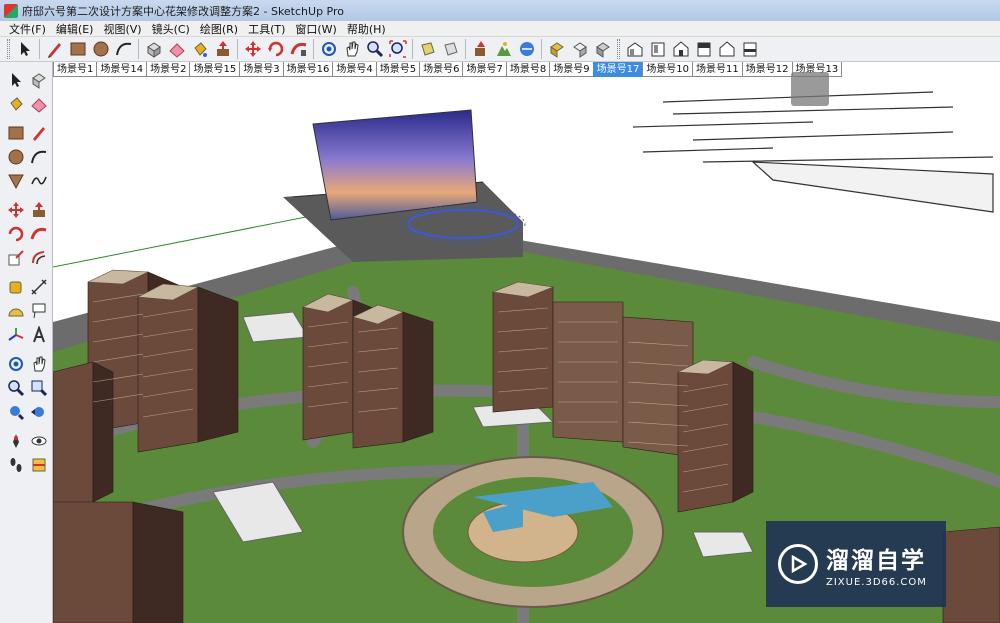 This screenshot has width=1000, height=623. I want to click on scene-tab: 场景号14, so click(122, 69).